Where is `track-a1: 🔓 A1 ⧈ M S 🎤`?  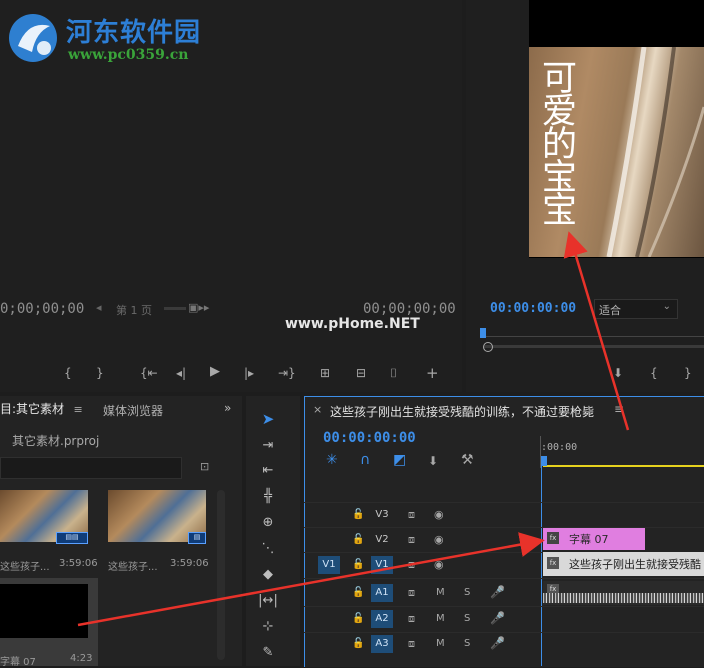 track-a1: 🔓 A1 ⧈ M S 🎤 is located at coordinates (422, 593).